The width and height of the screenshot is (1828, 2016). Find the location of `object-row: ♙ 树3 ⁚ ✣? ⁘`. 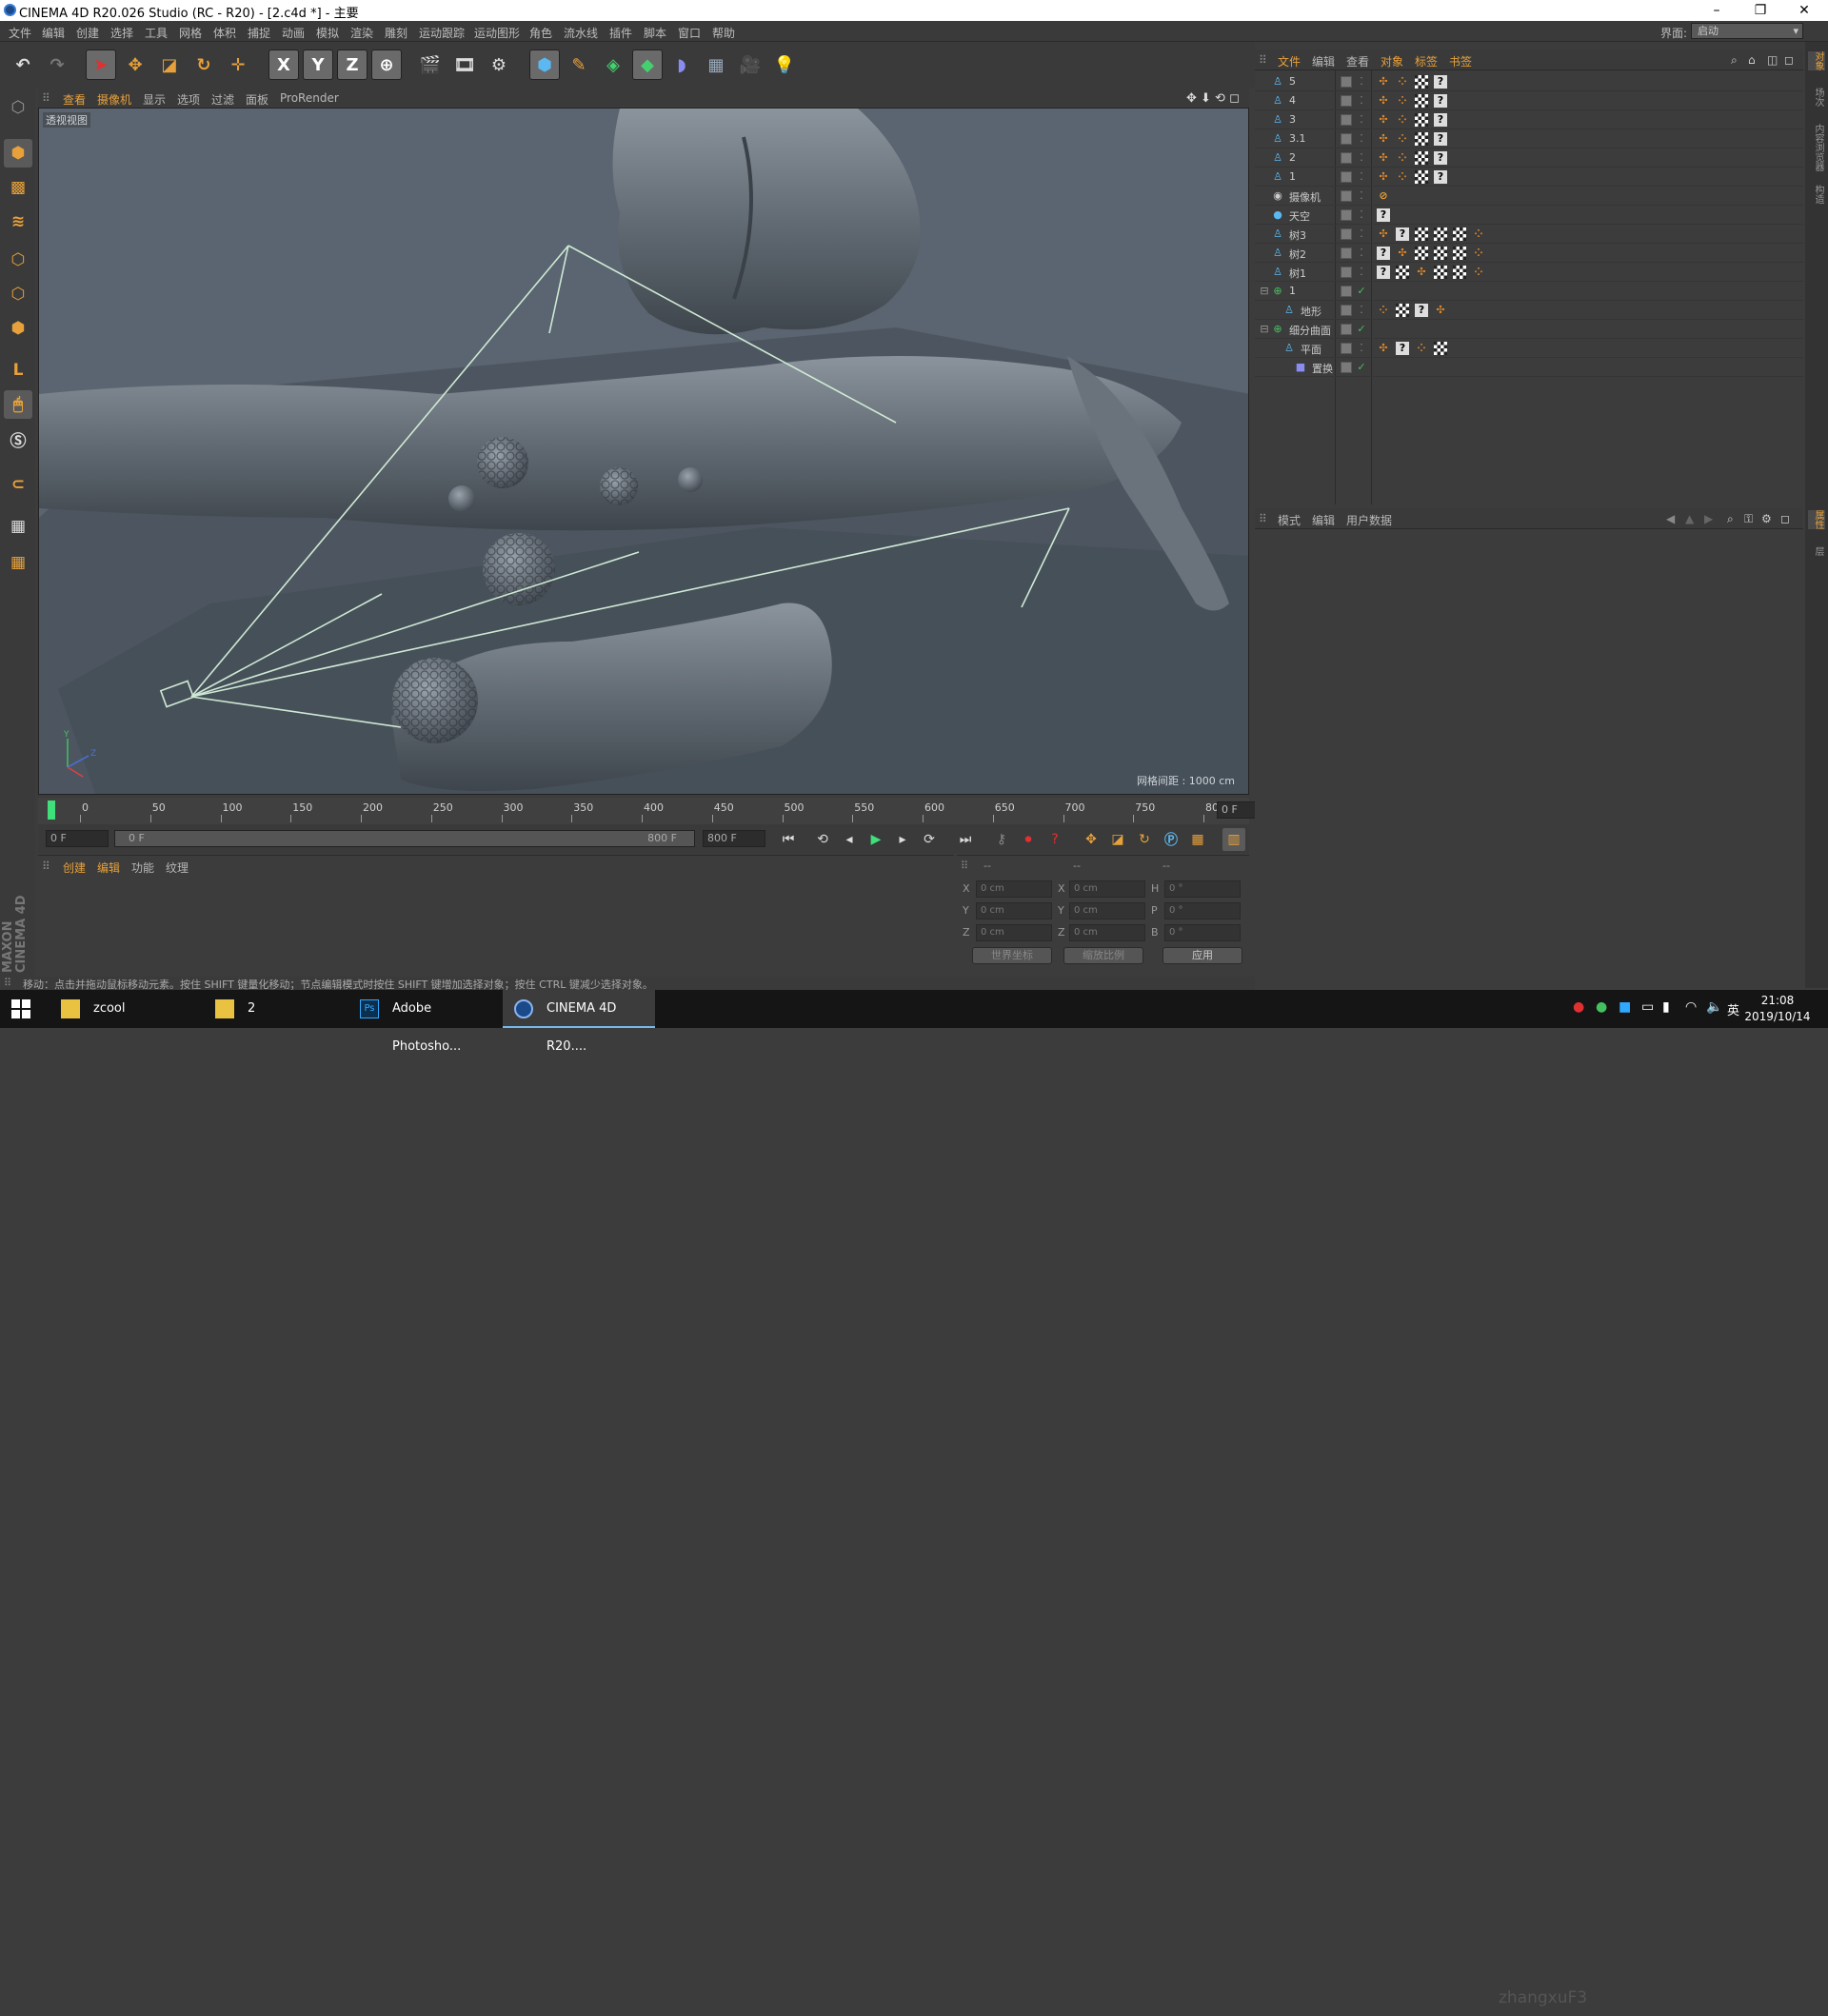

object-row: ♙ 树3 ⁚ ✣? ⁘ is located at coordinates (1529, 235).